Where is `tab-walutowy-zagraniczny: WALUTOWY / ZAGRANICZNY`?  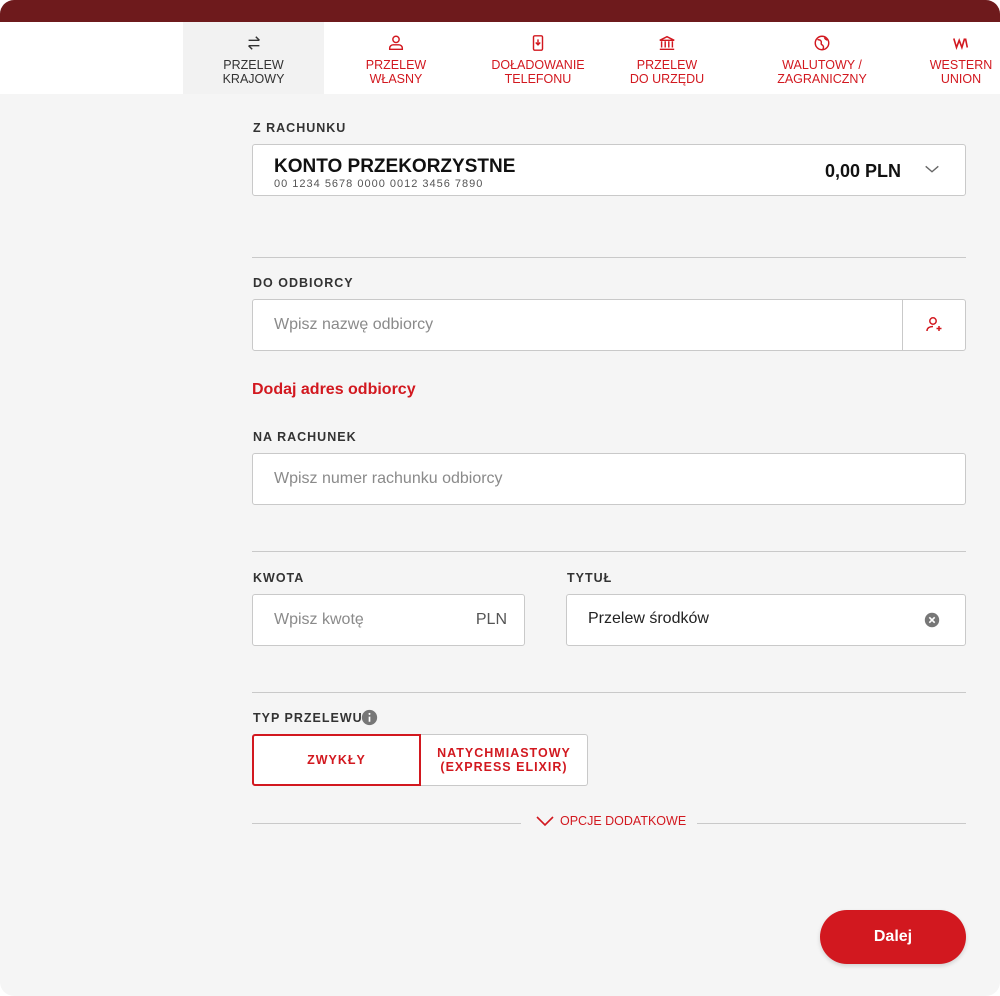 tab-walutowy-zagraniczny: WALUTOWY / ZAGRANICZNY is located at coordinates (822, 58).